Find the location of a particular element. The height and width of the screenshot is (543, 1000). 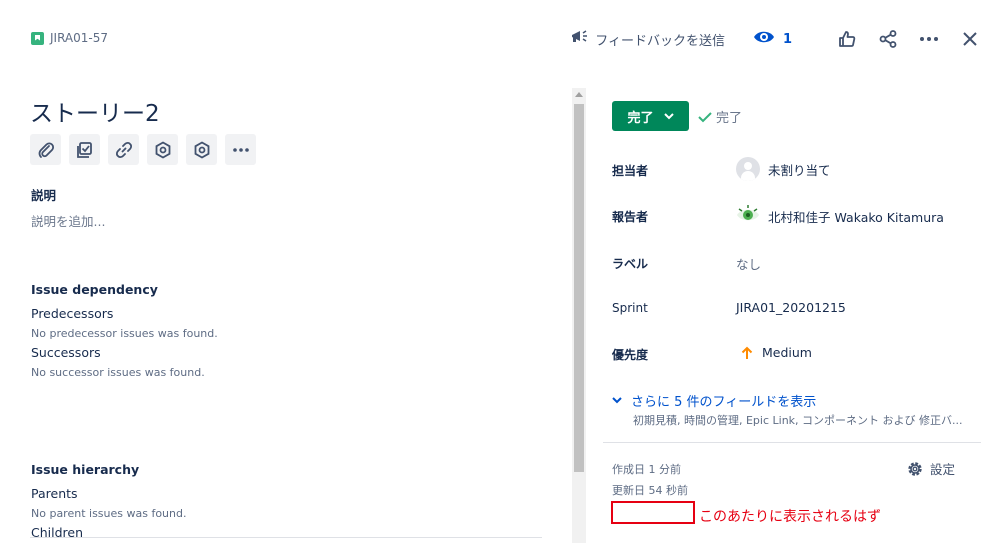

share-icon is located at coordinates (888, 39).